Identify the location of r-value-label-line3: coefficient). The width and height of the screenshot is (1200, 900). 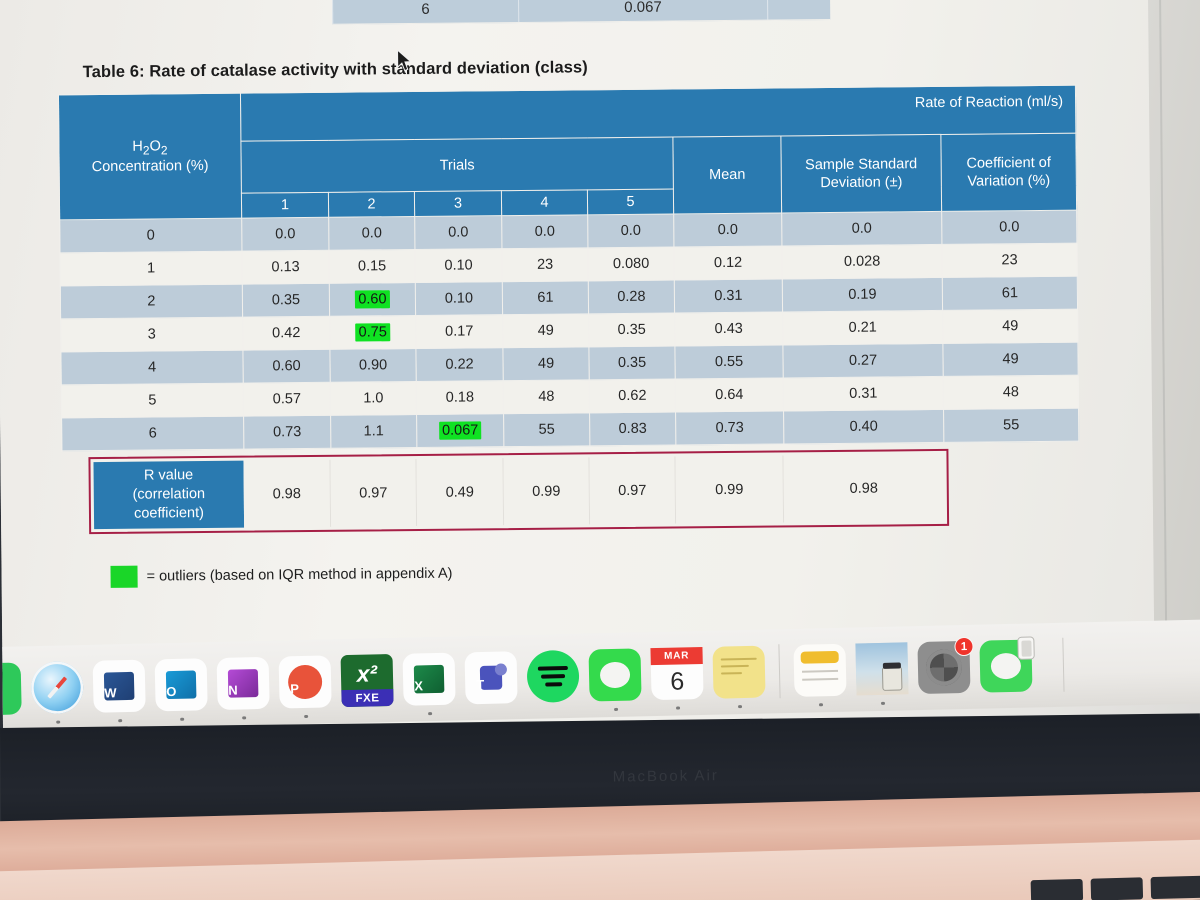
(168, 513).